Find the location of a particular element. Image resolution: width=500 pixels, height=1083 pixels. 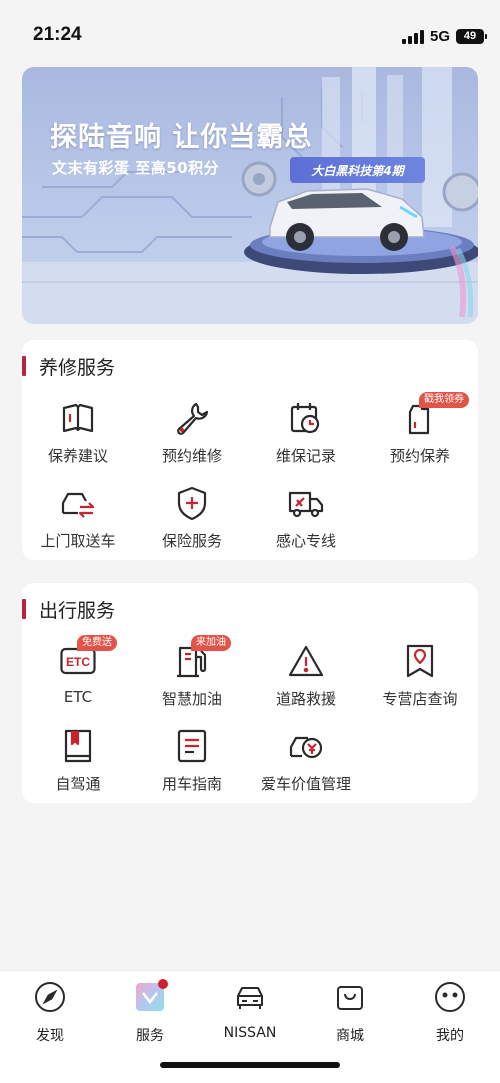

service-item-dealer-search: 专营店查询 is located at coordinates (420, 679).